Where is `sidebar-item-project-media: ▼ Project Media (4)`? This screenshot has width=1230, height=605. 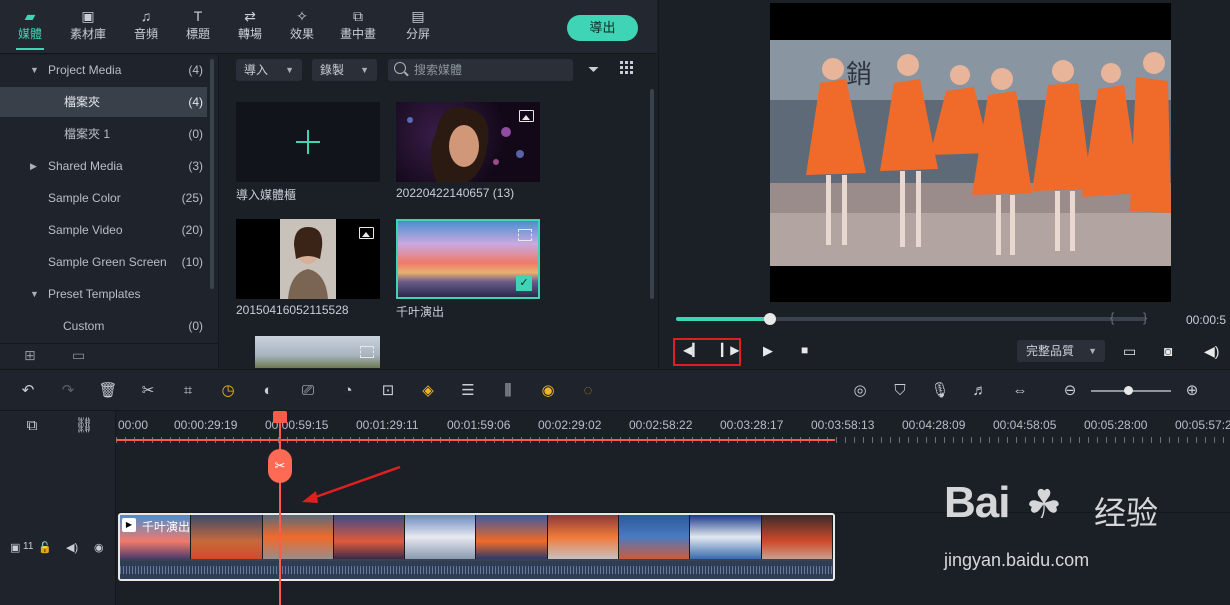 sidebar-item-project-media: ▼ Project Media (4) is located at coordinates (103, 70).